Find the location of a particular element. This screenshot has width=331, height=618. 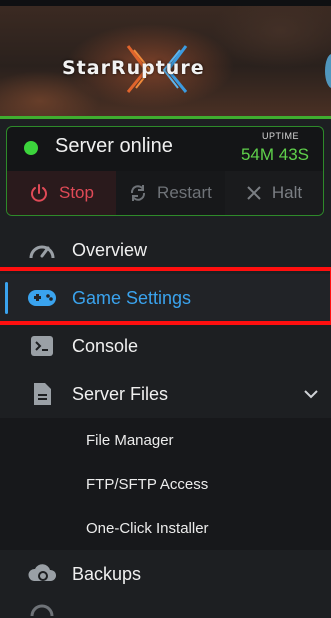

halt-button: Halt is located at coordinates (273, 193).